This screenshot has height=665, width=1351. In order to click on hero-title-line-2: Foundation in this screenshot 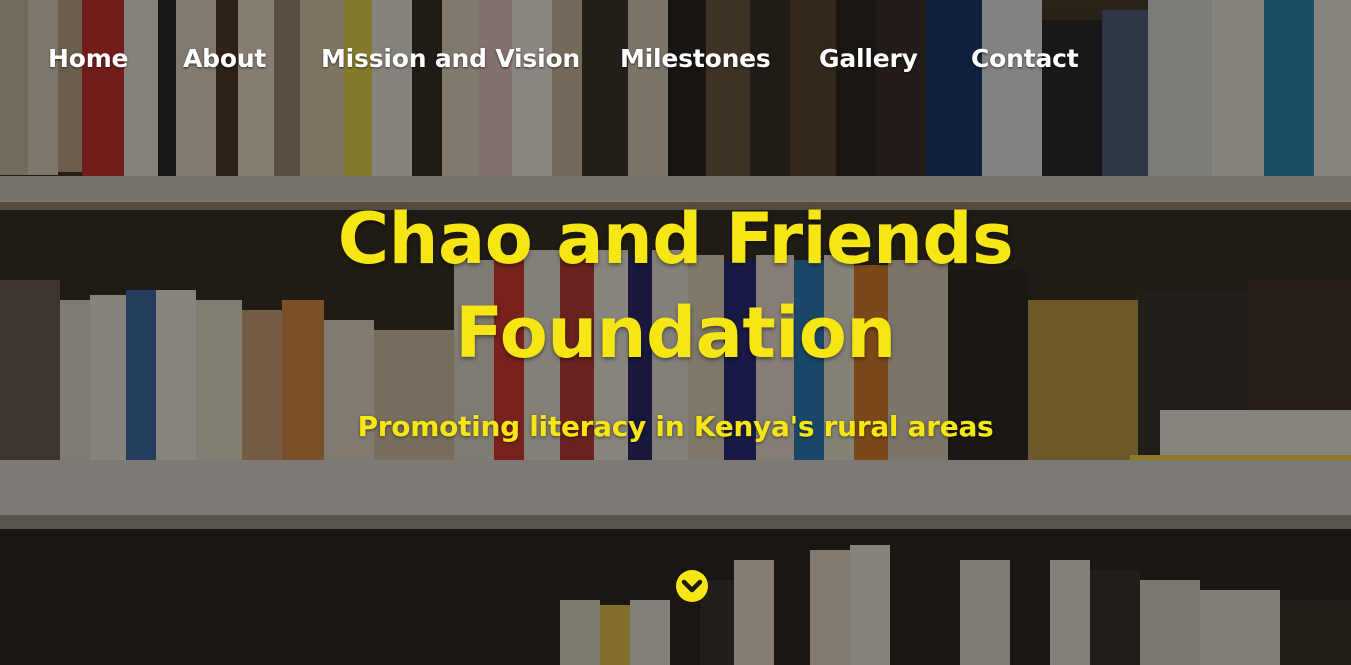, I will do `click(675, 333)`.